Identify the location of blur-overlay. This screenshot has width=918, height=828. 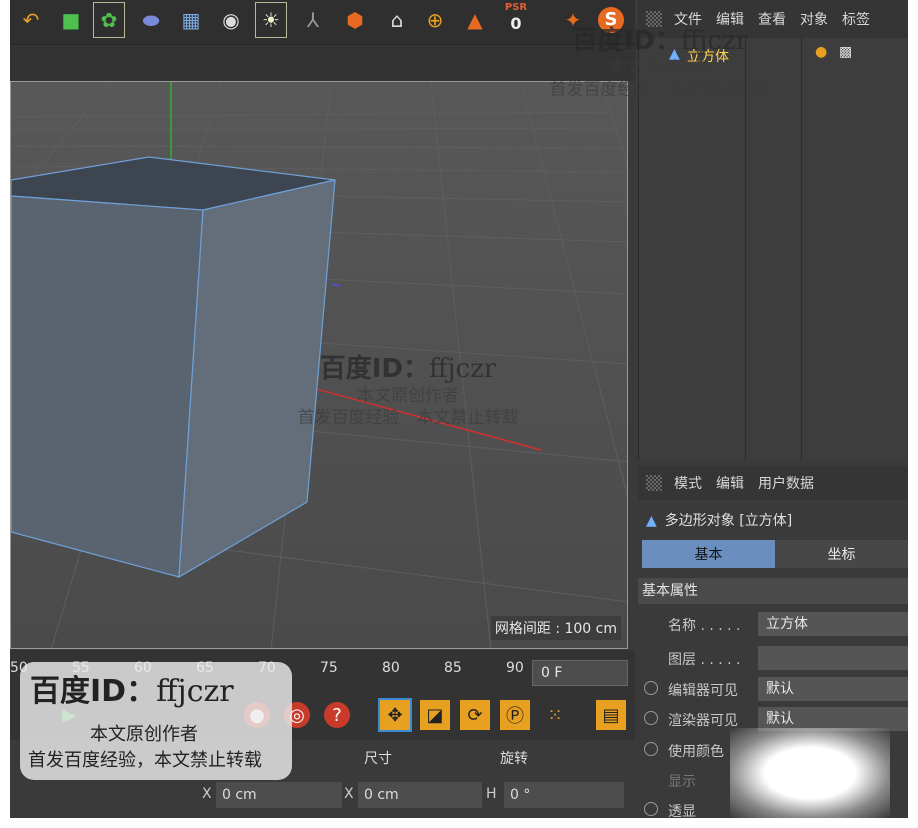
(810, 773).